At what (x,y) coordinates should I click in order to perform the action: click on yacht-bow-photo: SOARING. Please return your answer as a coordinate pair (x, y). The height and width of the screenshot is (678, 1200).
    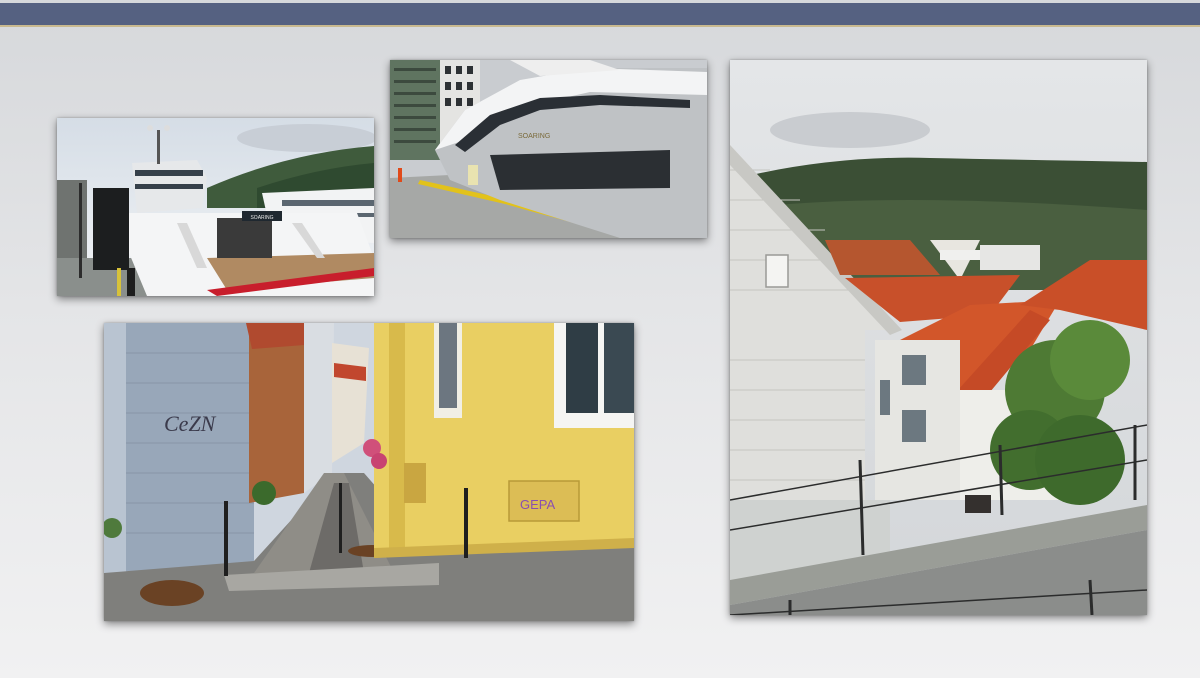
    Looking at the image, I should click on (548, 149).